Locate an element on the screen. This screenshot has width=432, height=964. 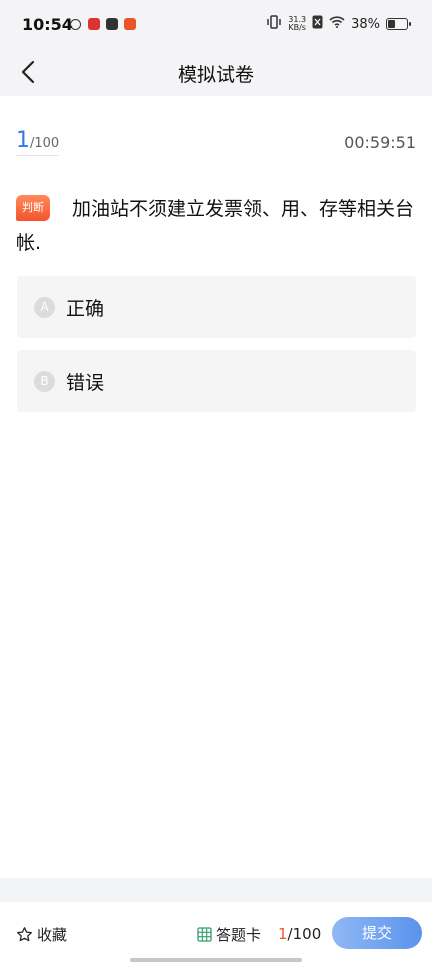
counter-total: /100 is located at coordinates (304, 934).